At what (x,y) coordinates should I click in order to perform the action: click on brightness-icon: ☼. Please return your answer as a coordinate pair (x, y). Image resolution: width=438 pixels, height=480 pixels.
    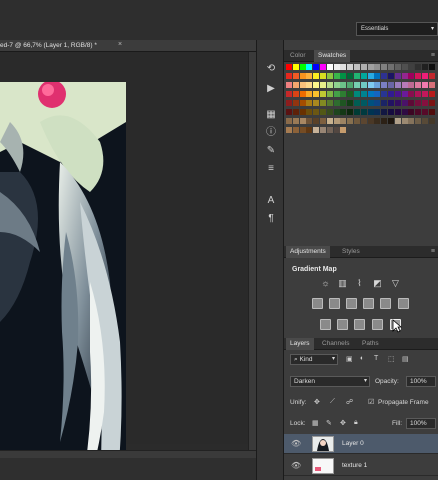
    Looking at the image, I should click on (325, 283).